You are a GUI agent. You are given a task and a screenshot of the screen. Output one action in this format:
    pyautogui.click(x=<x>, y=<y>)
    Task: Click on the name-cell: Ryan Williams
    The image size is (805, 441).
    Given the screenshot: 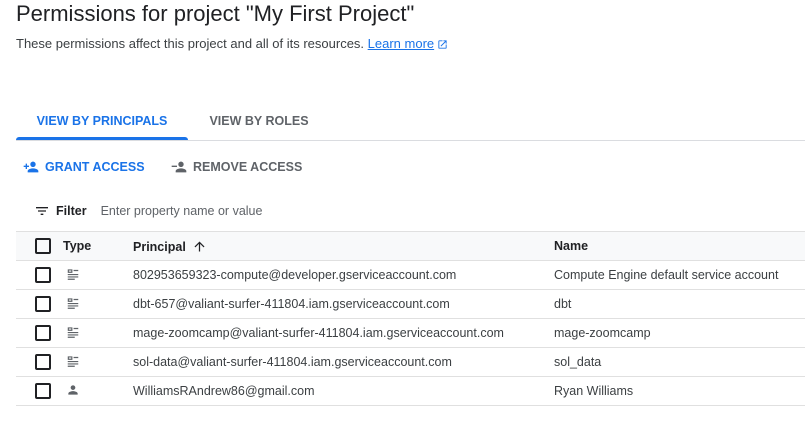 What is the action you would take?
    pyautogui.click(x=679, y=391)
    